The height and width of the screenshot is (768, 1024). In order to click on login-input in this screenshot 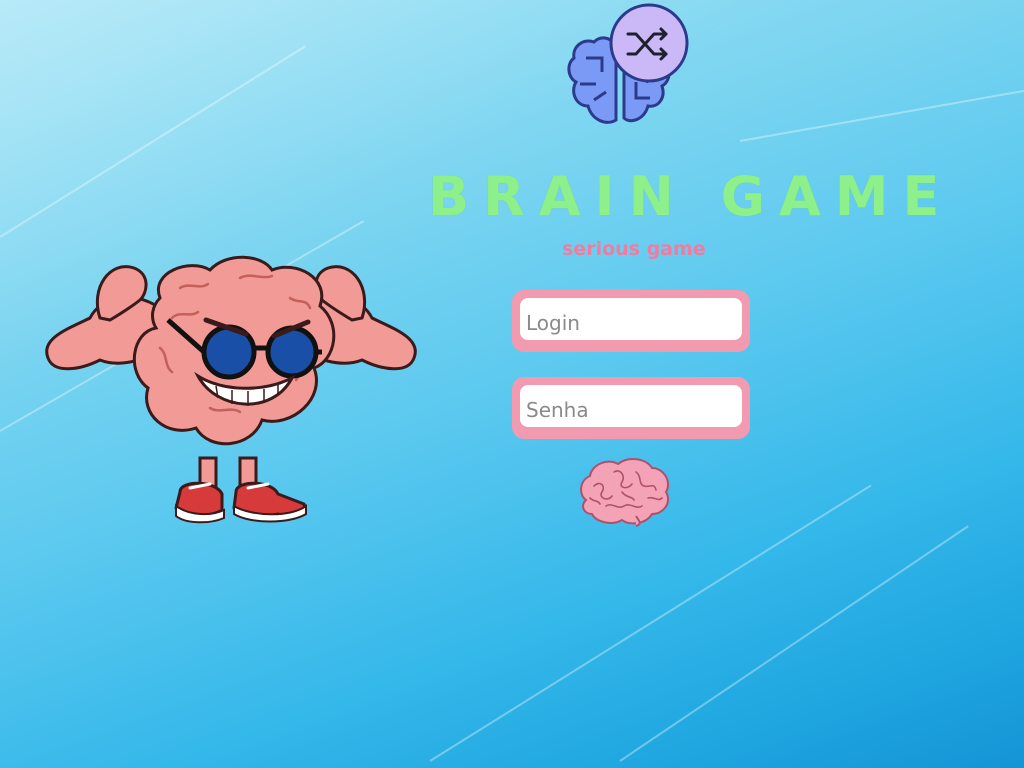, I will do `click(631, 319)`.